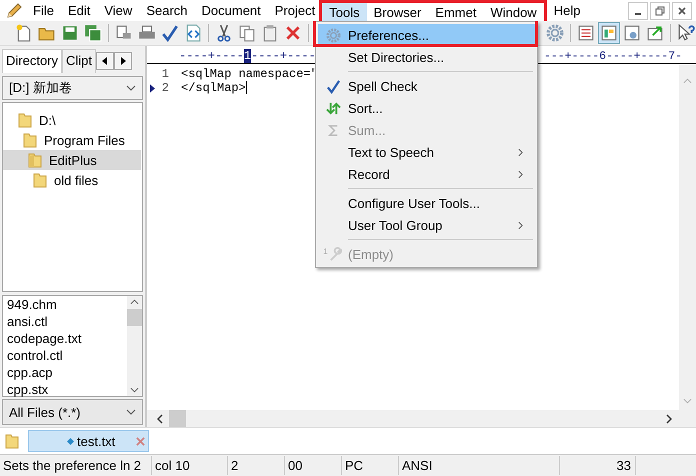 Image resolution: width=696 pixels, height=476 pixels. What do you see at coordinates (43, 10) in the screenshot?
I see `menu-item: File` at bounding box center [43, 10].